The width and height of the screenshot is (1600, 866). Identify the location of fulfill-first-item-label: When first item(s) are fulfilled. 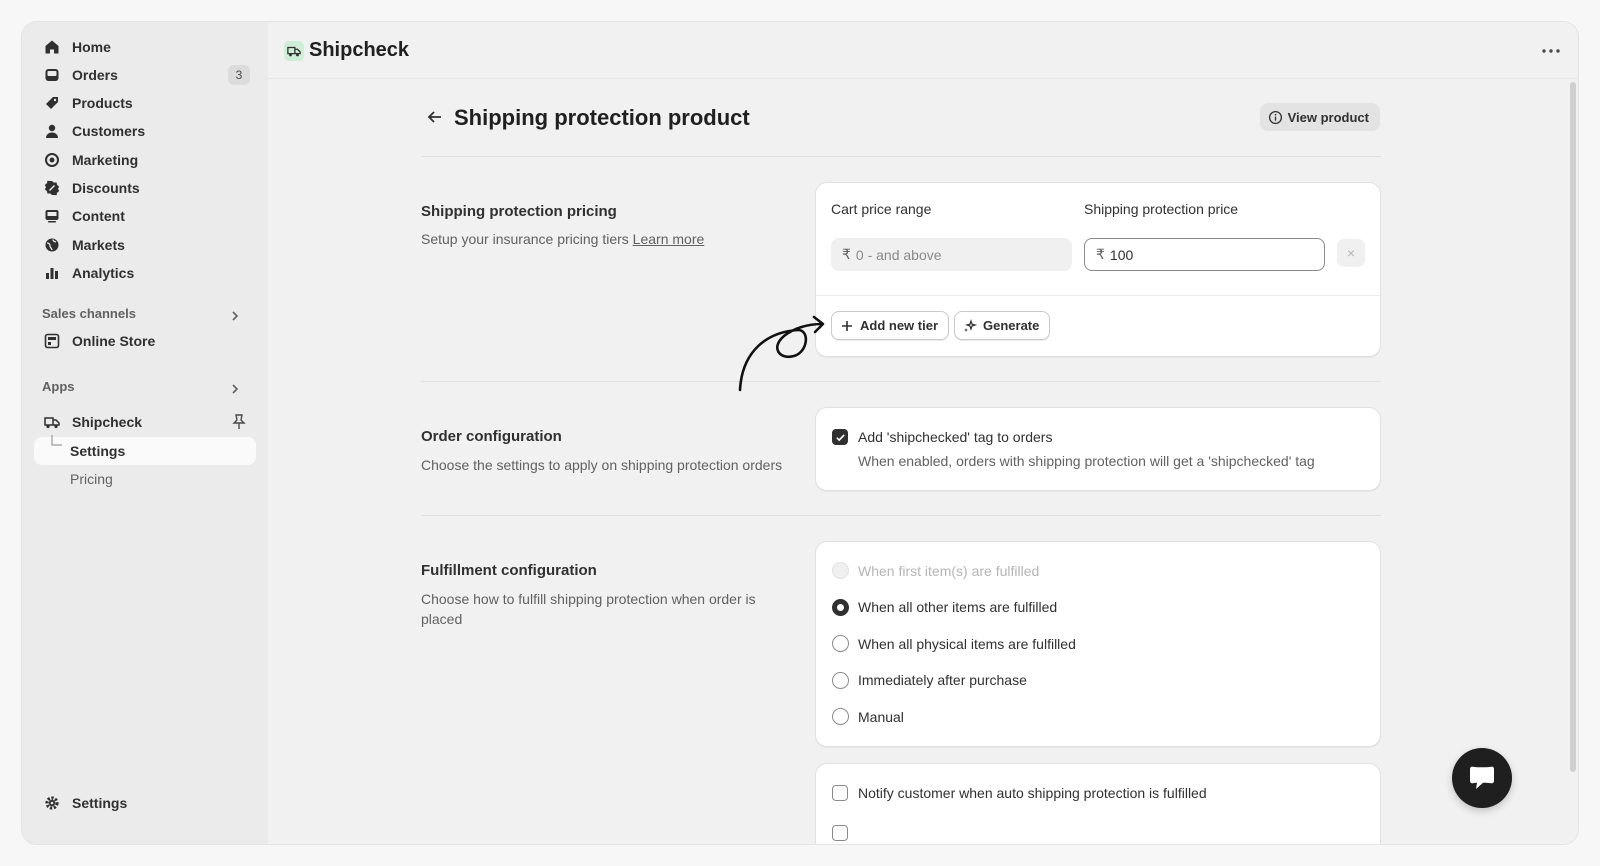
(949, 571).